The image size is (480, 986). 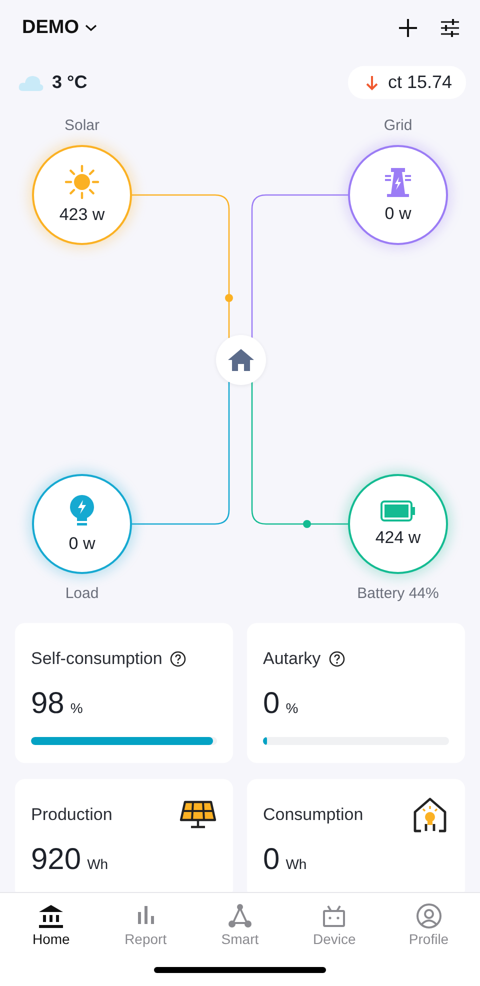 What do you see at coordinates (398, 126) in the screenshot?
I see `node-label: Grid` at bounding box center [398, 126].